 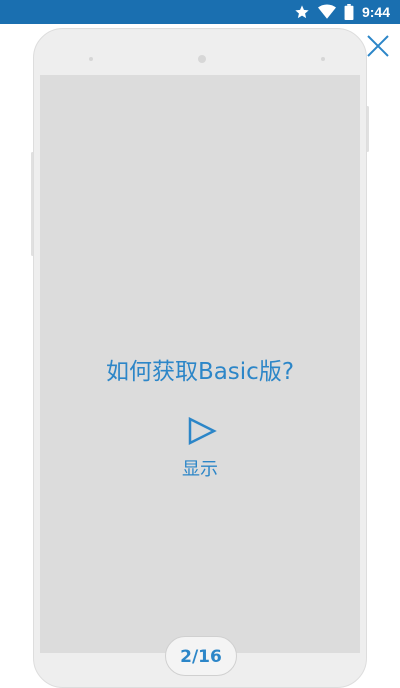 What do you see at coordinates (375, 12) in the screenshot?
I see `status-time: 9:44` at bounding box center [375, 12].